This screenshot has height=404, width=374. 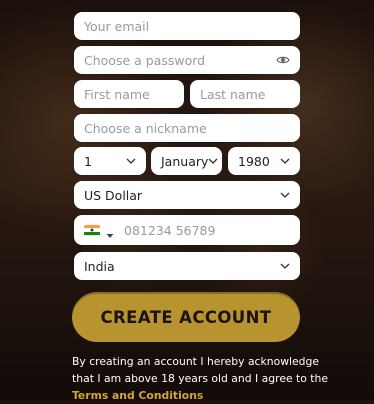 What do you see at coordinates (117, 26) in the screenshot?
I see `email-placeholder: Your email` at bounding box center [117, 26].